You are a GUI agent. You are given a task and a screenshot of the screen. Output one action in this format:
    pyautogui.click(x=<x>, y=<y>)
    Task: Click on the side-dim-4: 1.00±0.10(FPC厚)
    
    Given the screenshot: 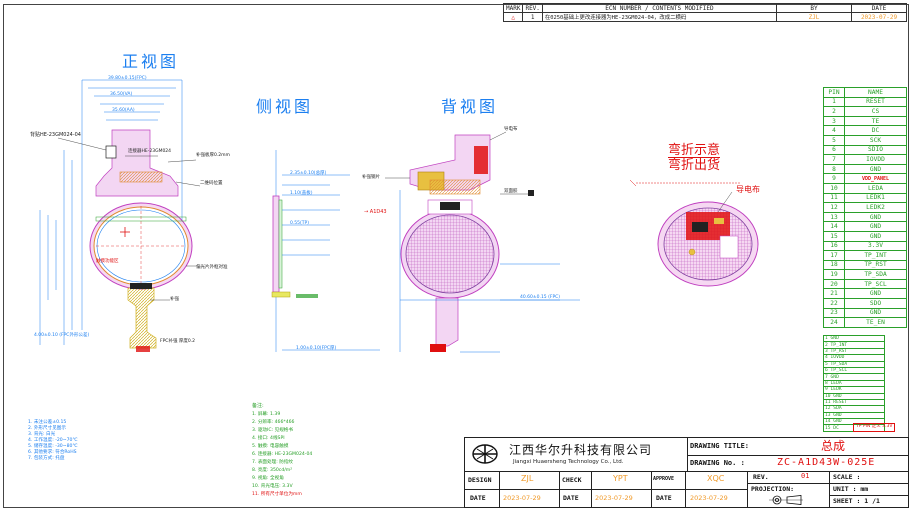 What is the action you would take?
    pyautogui.click(x=316, y=348)
    